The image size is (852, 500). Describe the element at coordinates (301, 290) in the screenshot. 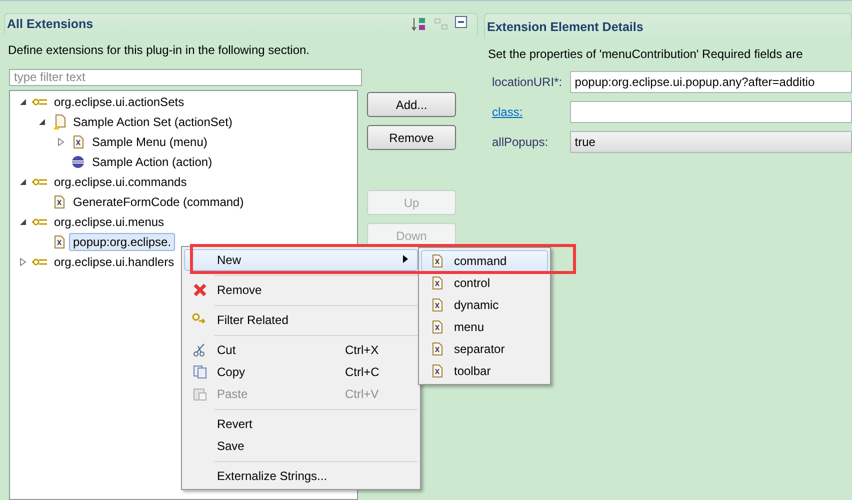

I see `menu-item: Remove` at that location.